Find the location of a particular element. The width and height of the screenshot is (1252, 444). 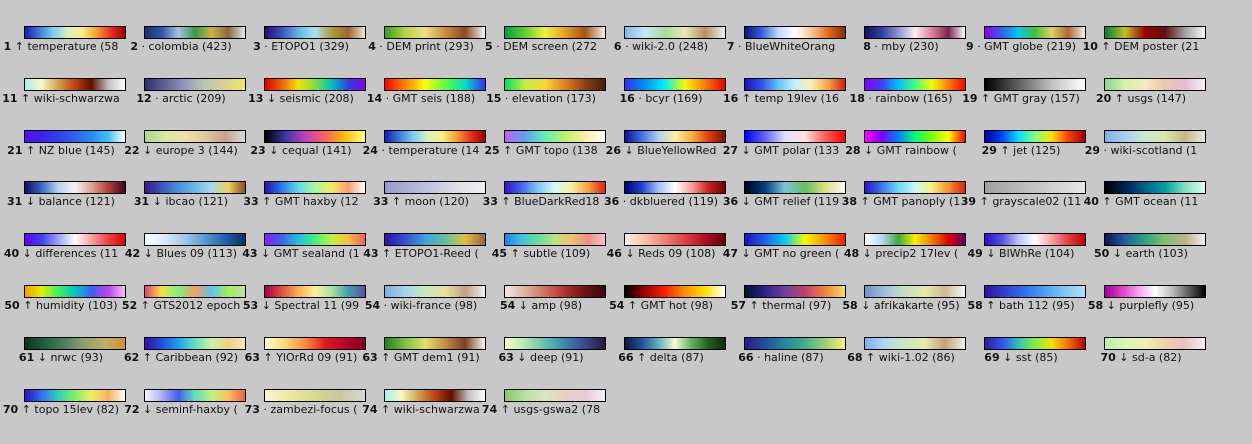

palette-item: 70 ↑ topo 15lev (82) is located at coordinates (63, 407).